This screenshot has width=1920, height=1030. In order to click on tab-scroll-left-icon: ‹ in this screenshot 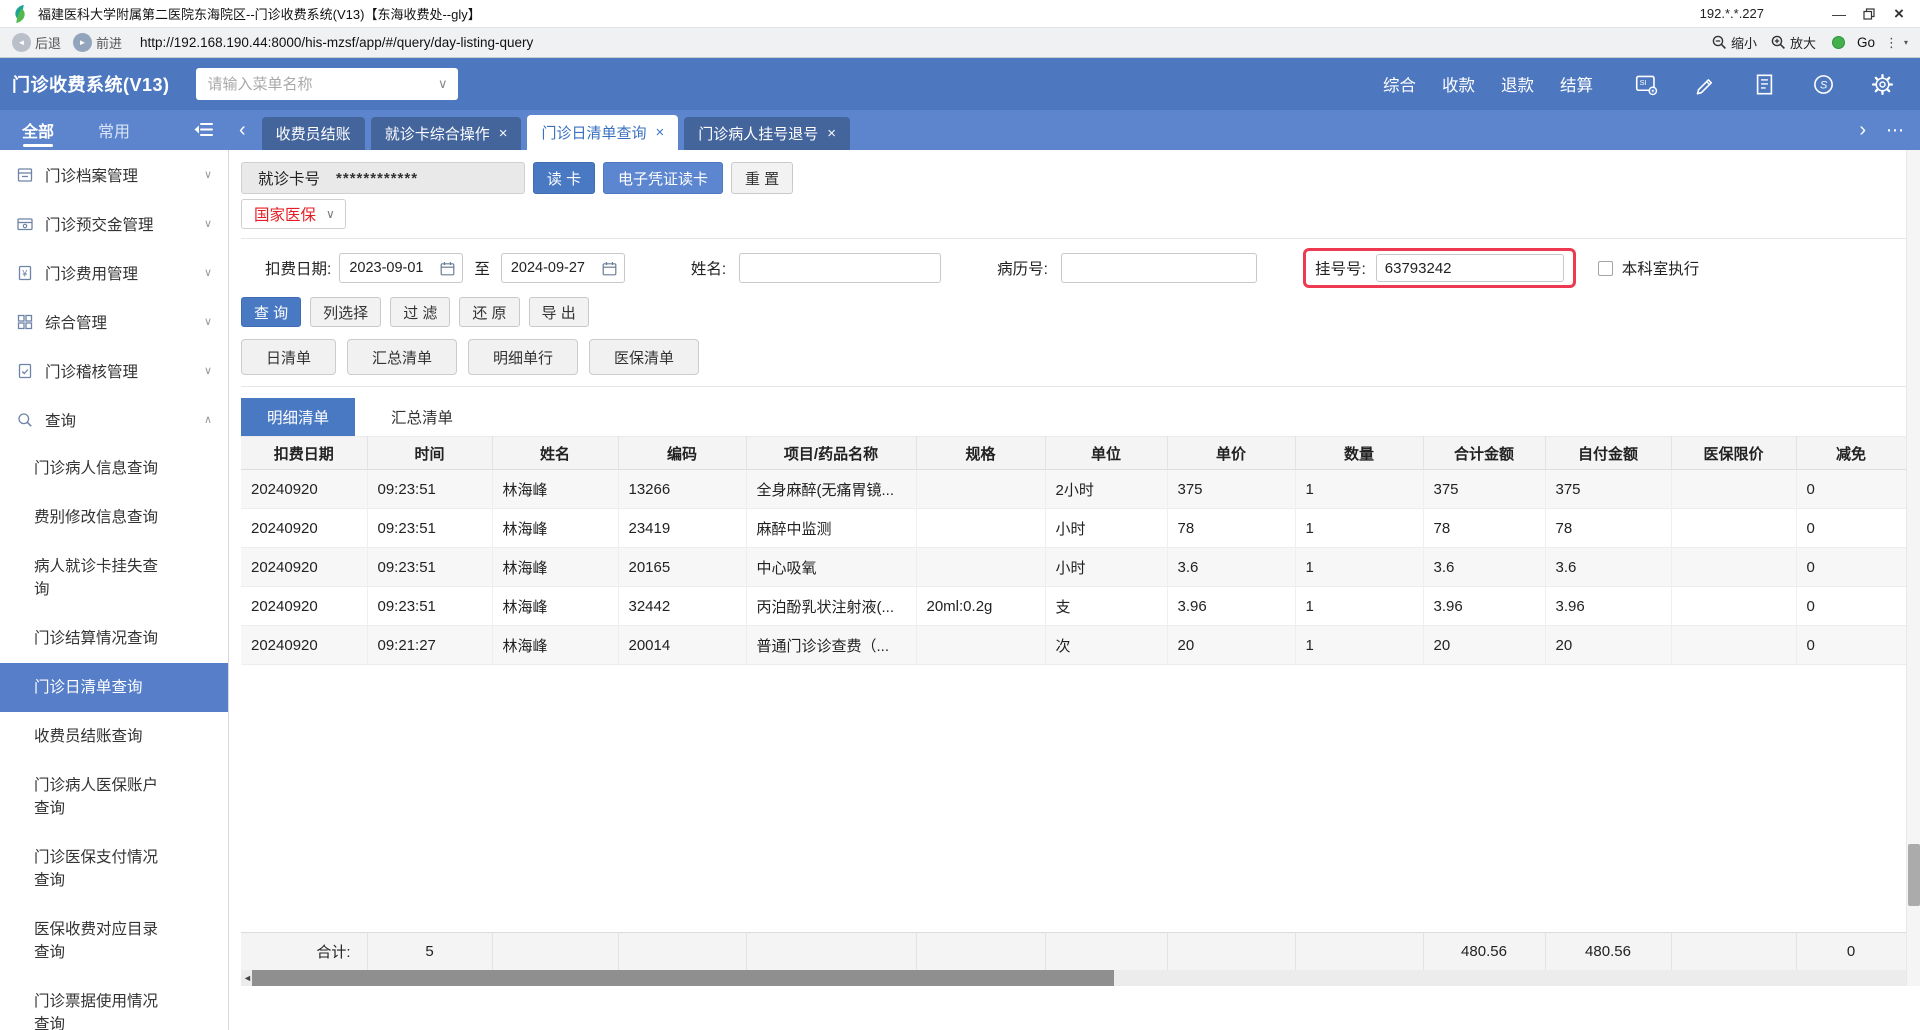, I will do `click(242, 130)`.